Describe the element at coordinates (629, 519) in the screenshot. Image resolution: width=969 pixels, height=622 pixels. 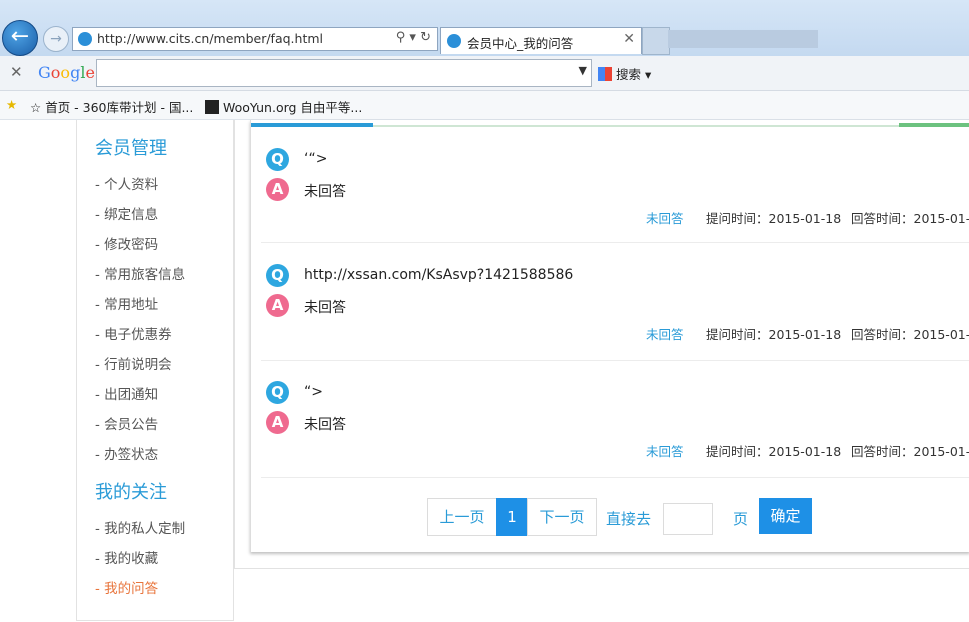
I see `goto-label: 直接去` at that location.